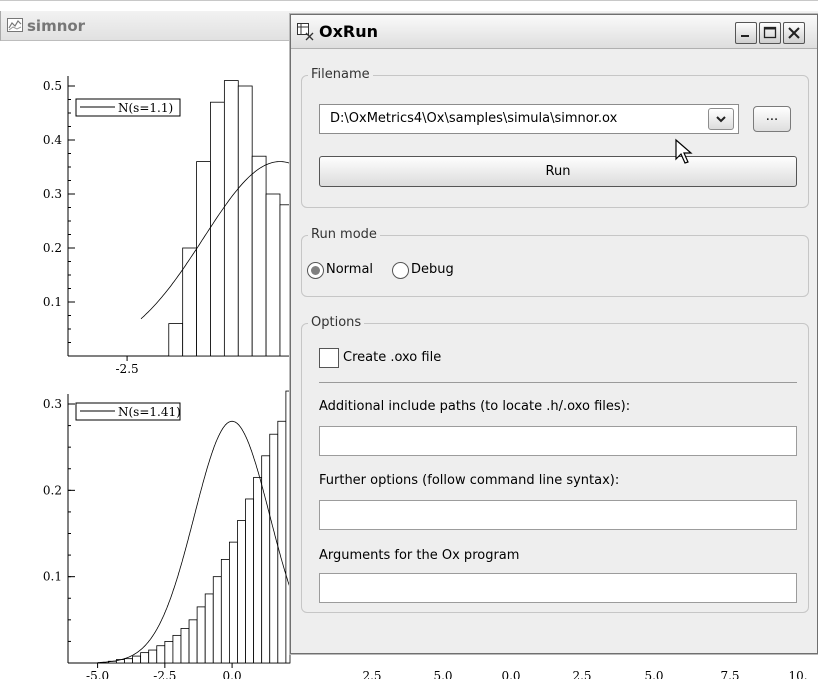 Image resolution: width=818 pixels, height=679 pixels. What do you see at coordinates (15, 27) in the screenshot?
I see `line-chart-icon` at bounding box center [15, 27].